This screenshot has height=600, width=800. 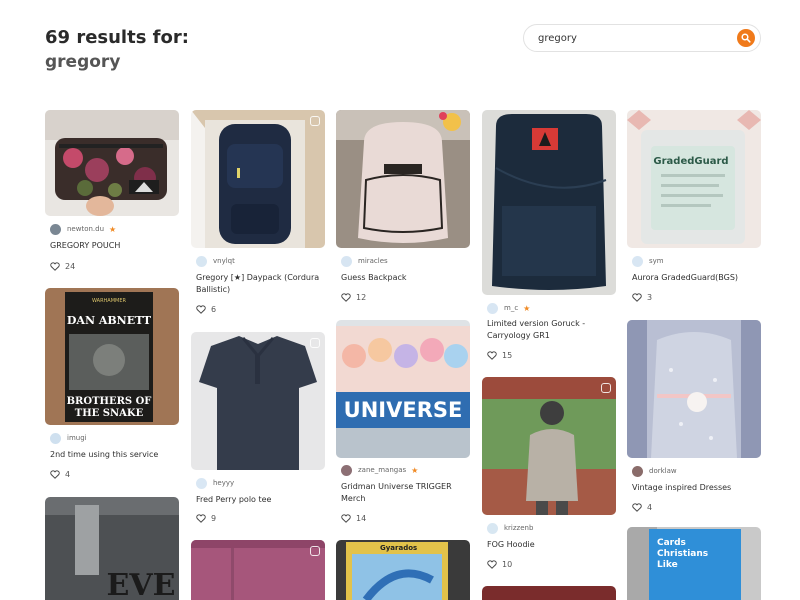 What do you see at coordinates (650, 507) in the screenshot?
I see `like-count: 4` at bounding box center [650, 507].